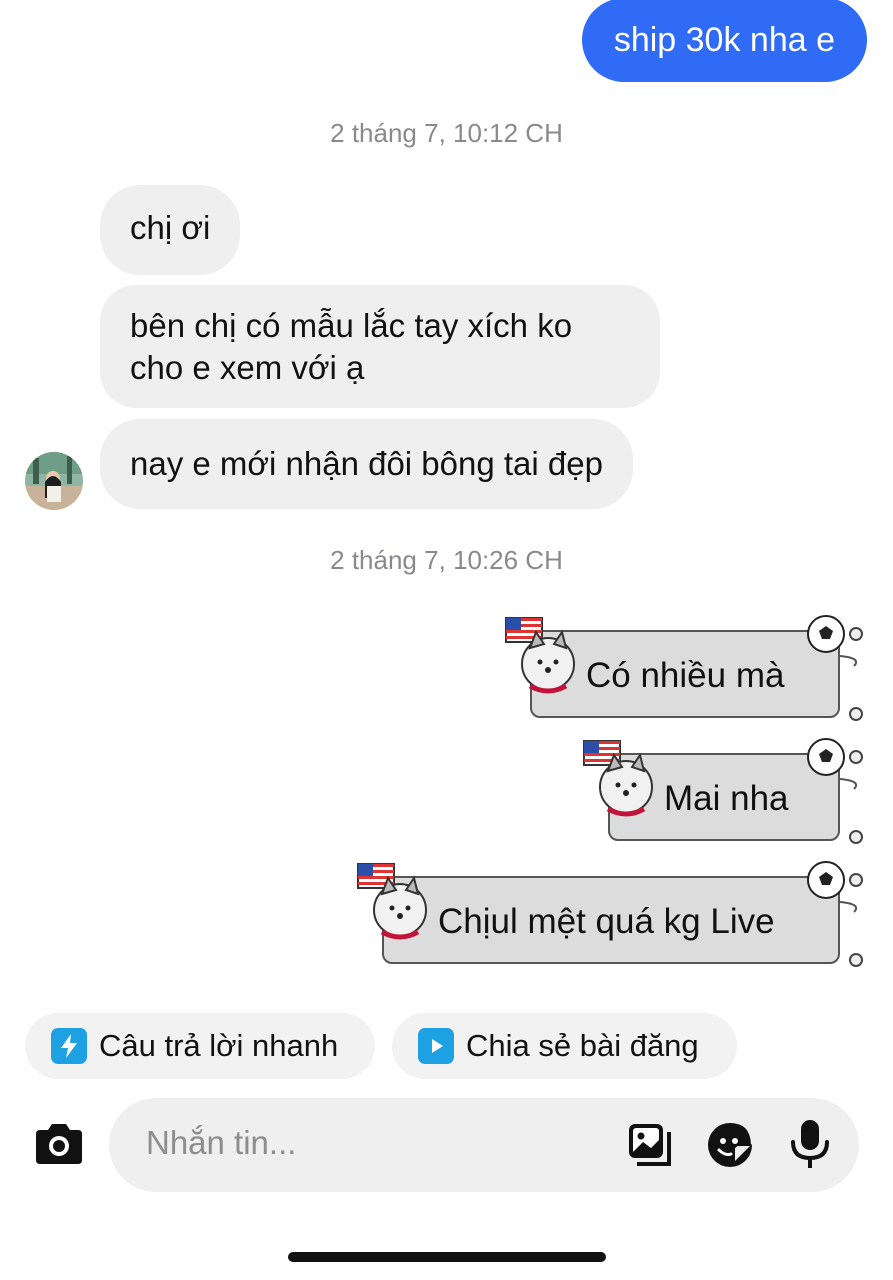 This screenshot has width=893, height=1280. I want to click on lightning-icon, so click(69, 1046).